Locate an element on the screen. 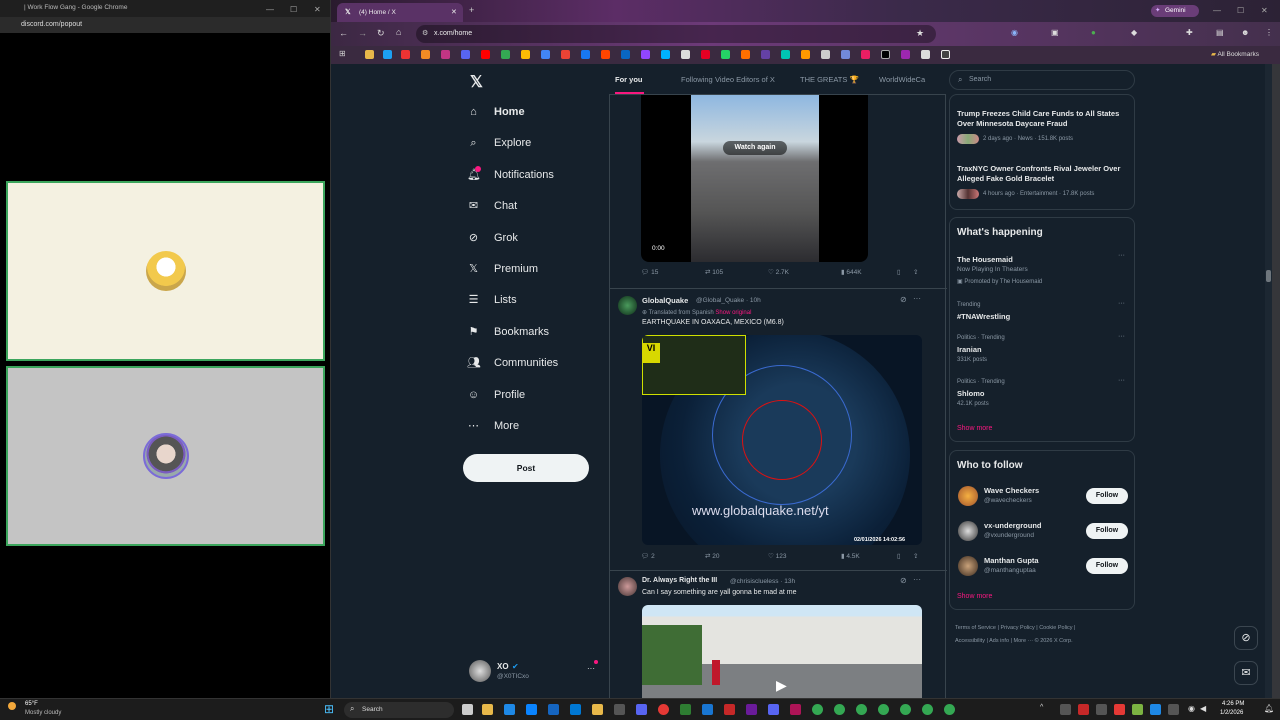 The image size is (1280, 720). post-author: GlobalQuake is located at coordinates (665, 300).